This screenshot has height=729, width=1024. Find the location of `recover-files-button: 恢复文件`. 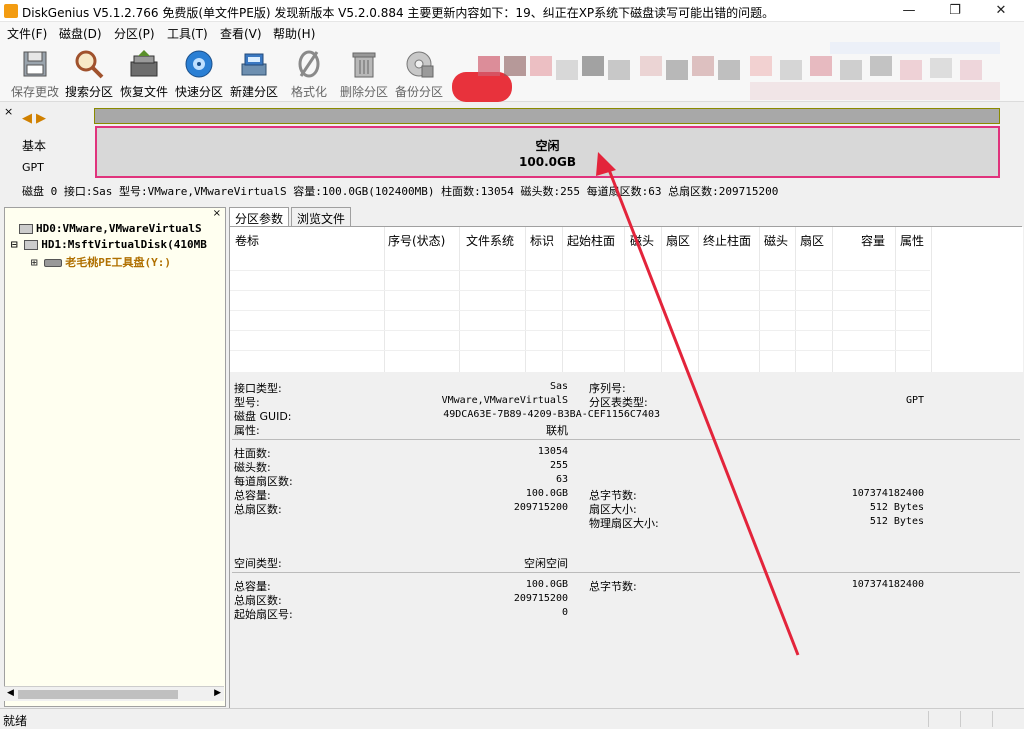

recover-files-button: 恢复文件 is located at coordinates (144, 73).